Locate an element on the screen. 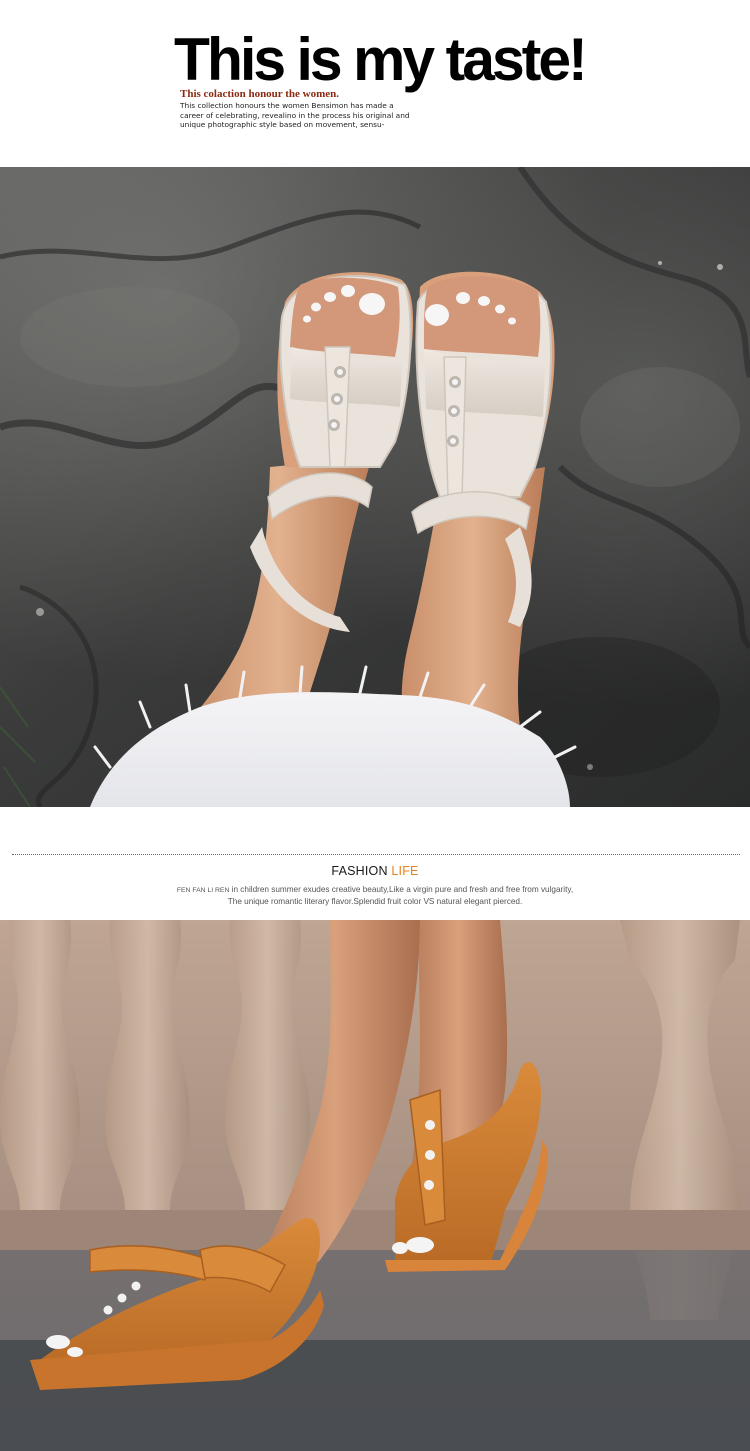  headline: This is my taste! is located at coordinates (381, 59).